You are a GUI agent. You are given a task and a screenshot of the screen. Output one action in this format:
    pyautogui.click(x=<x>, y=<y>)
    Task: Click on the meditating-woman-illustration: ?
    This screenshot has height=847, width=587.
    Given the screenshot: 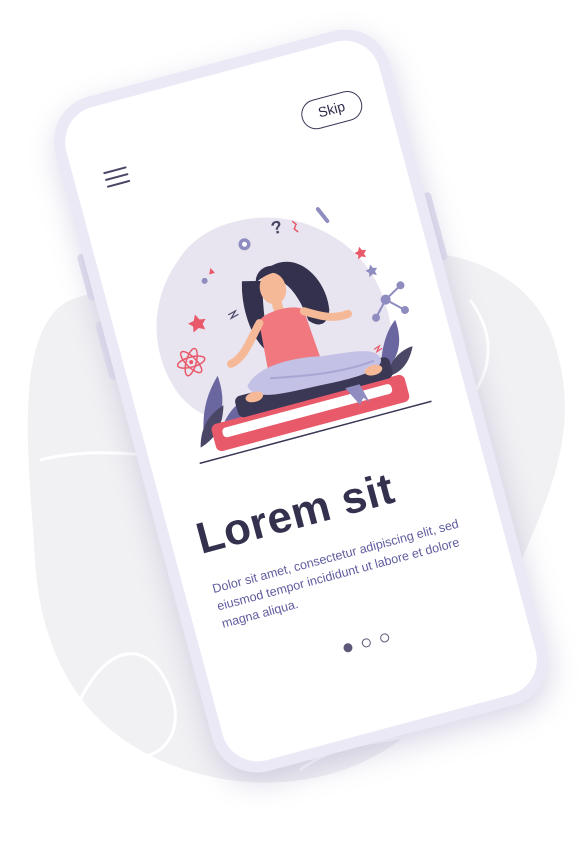 What is the action you would take?
    pyautogui.click(x=294, y=336)
    